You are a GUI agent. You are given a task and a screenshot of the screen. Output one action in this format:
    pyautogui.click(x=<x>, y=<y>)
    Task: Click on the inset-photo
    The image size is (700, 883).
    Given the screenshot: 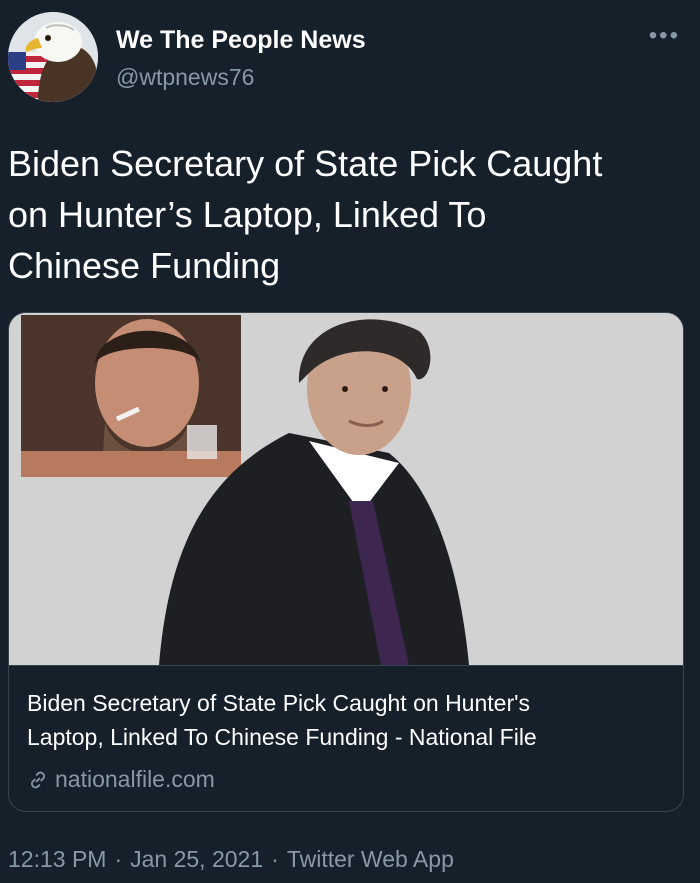 What is the action you would take?
    pyautogui.click(x=131, y=396)
    